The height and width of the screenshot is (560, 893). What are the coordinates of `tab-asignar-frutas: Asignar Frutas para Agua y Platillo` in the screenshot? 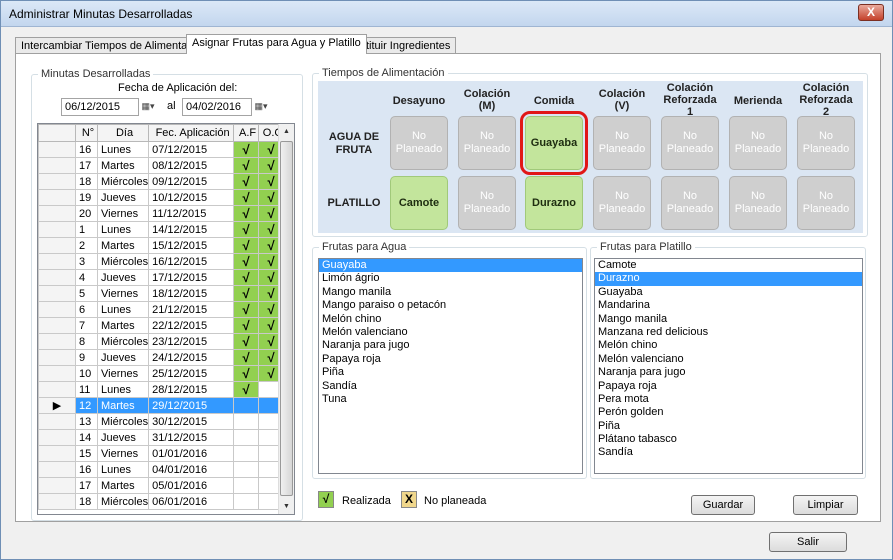 It's located at (276, 44).